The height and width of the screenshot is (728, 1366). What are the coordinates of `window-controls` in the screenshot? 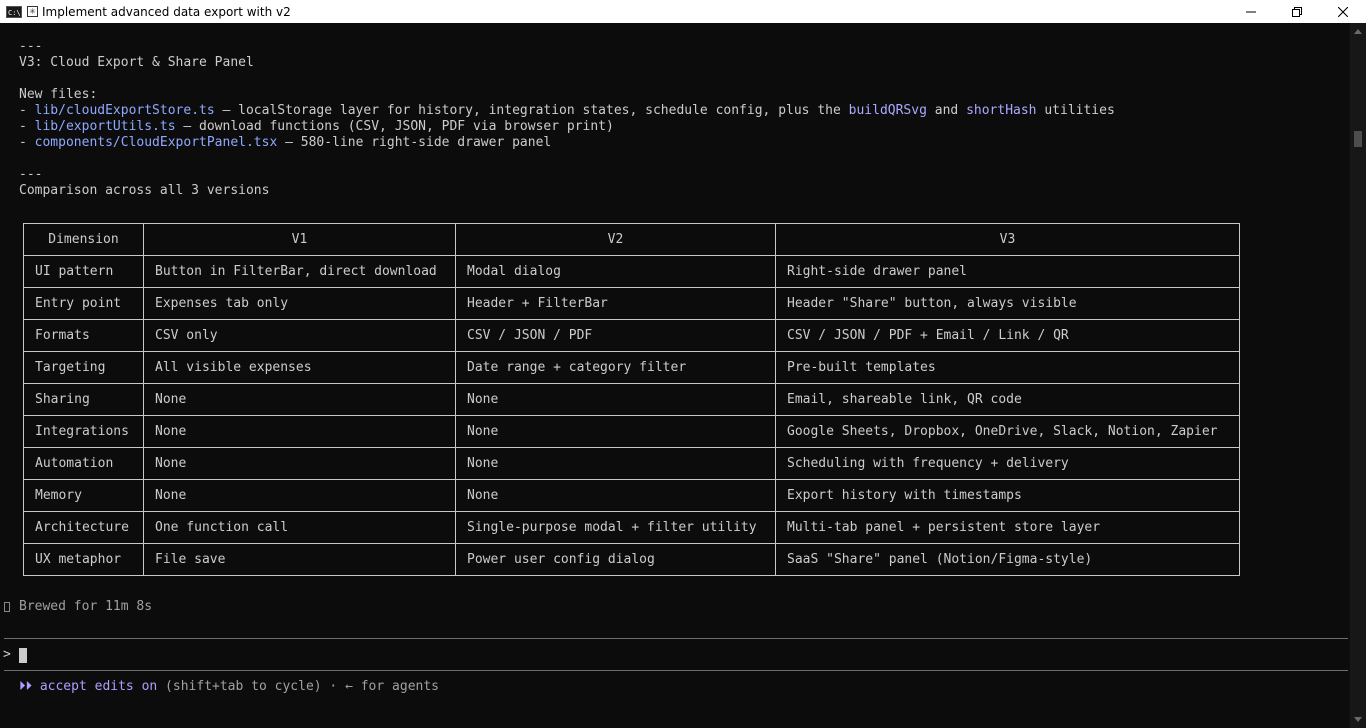 It's located at (1297, 11).